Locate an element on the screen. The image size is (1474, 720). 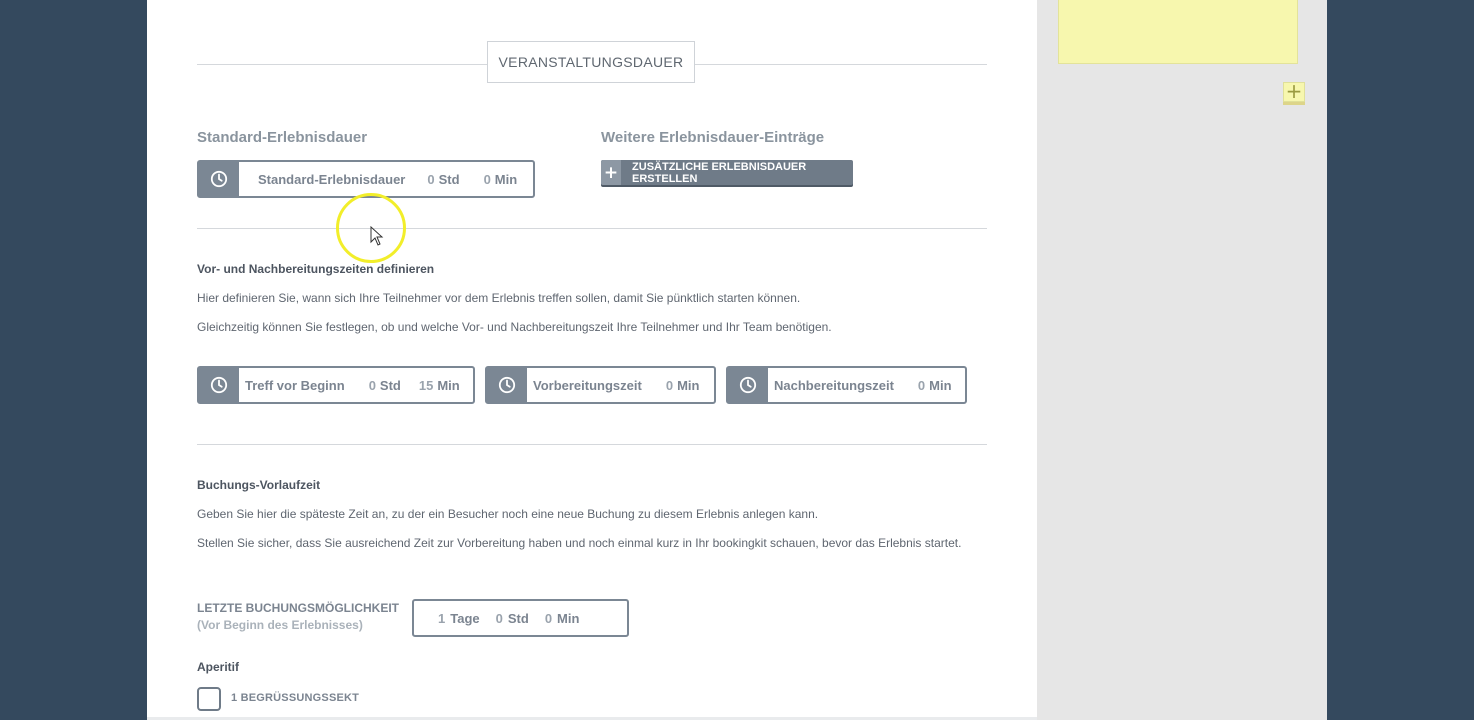
plus-icon: + is located at coordinates (611, 172).